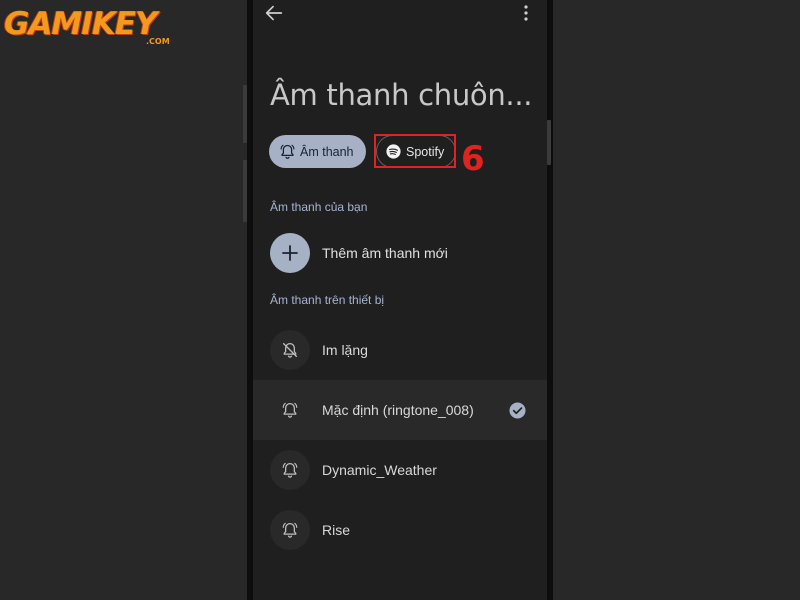 Image resolution: width=800 pixels, height=600 pixels. I want to click on chip-sounds: Âm thanh, so click(317, 151).